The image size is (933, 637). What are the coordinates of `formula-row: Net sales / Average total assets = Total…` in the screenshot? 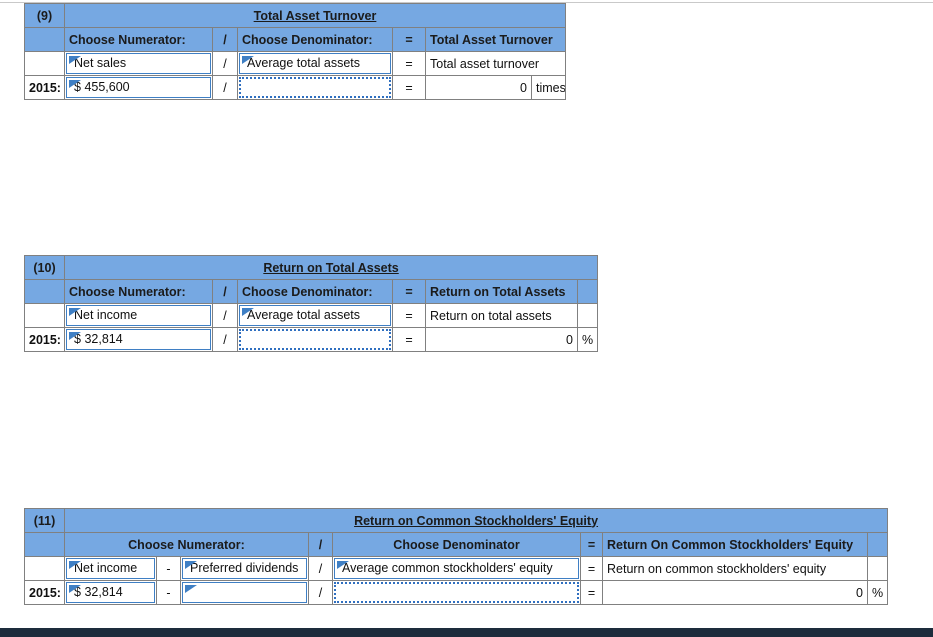 It's located at (295, 63).